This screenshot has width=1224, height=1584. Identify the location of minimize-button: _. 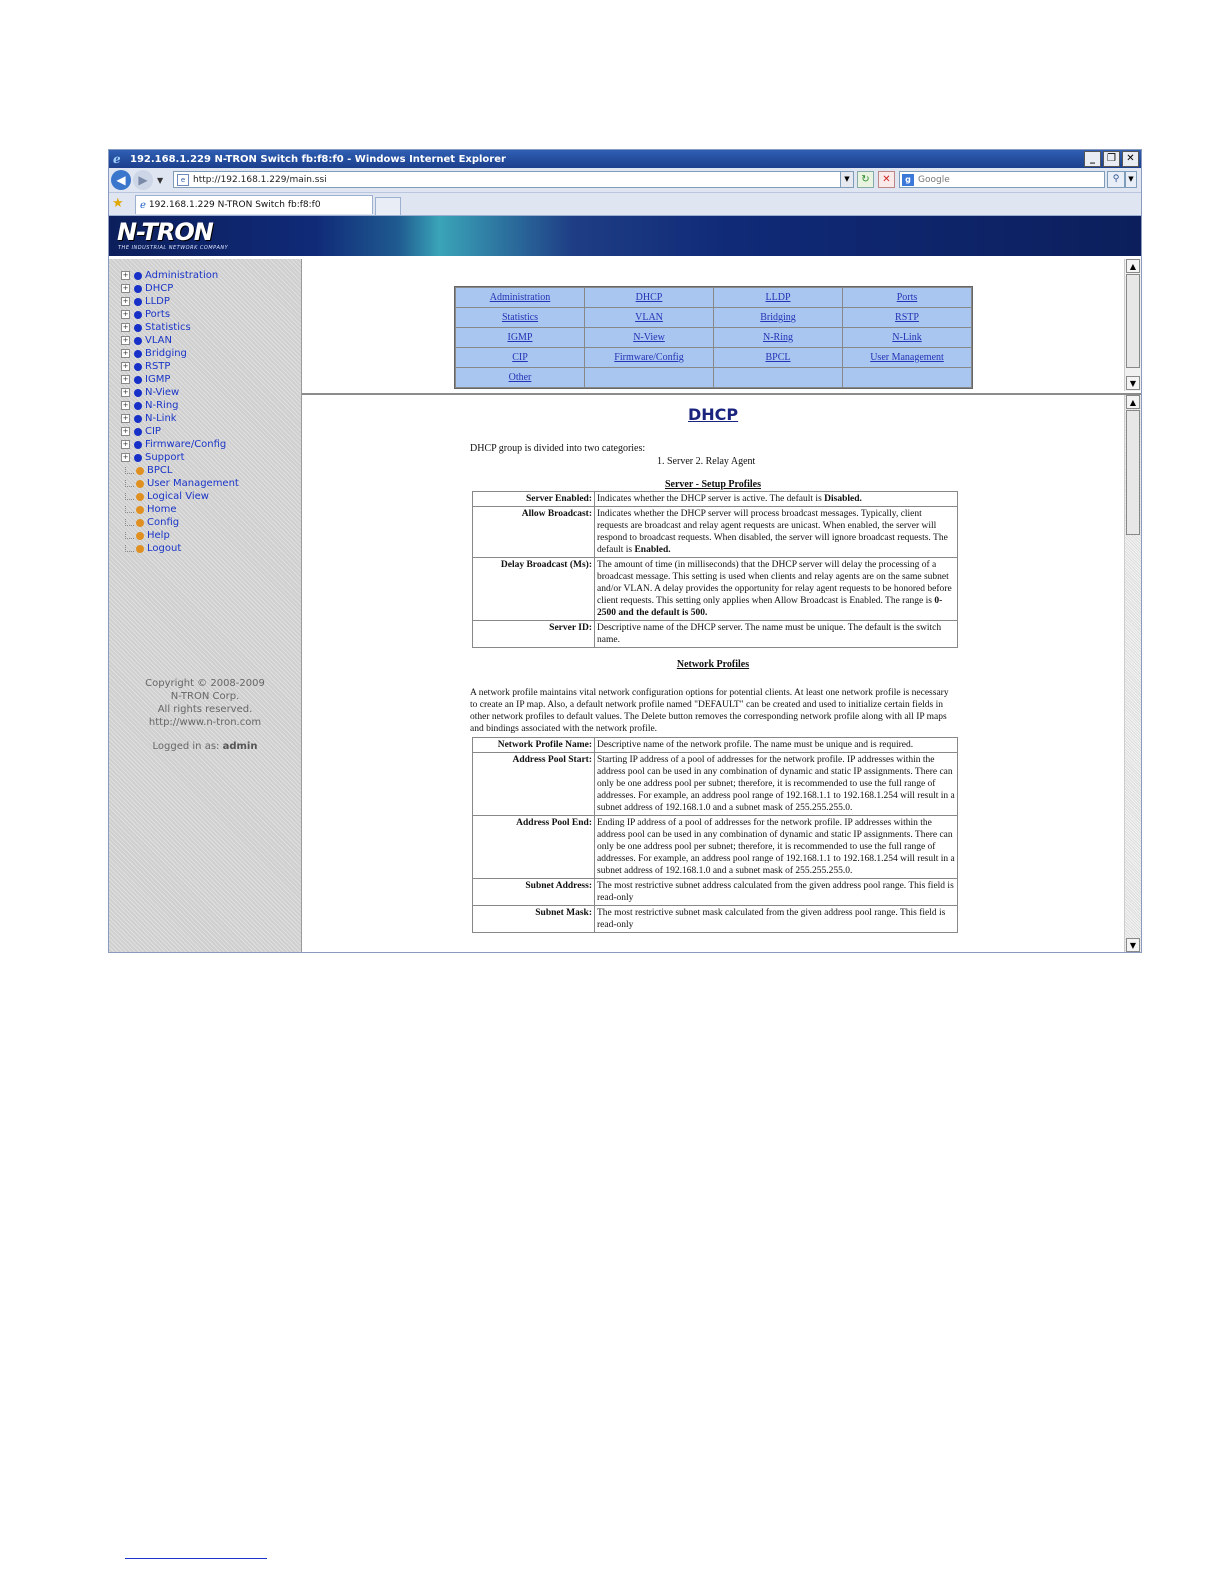
(1092, 159).